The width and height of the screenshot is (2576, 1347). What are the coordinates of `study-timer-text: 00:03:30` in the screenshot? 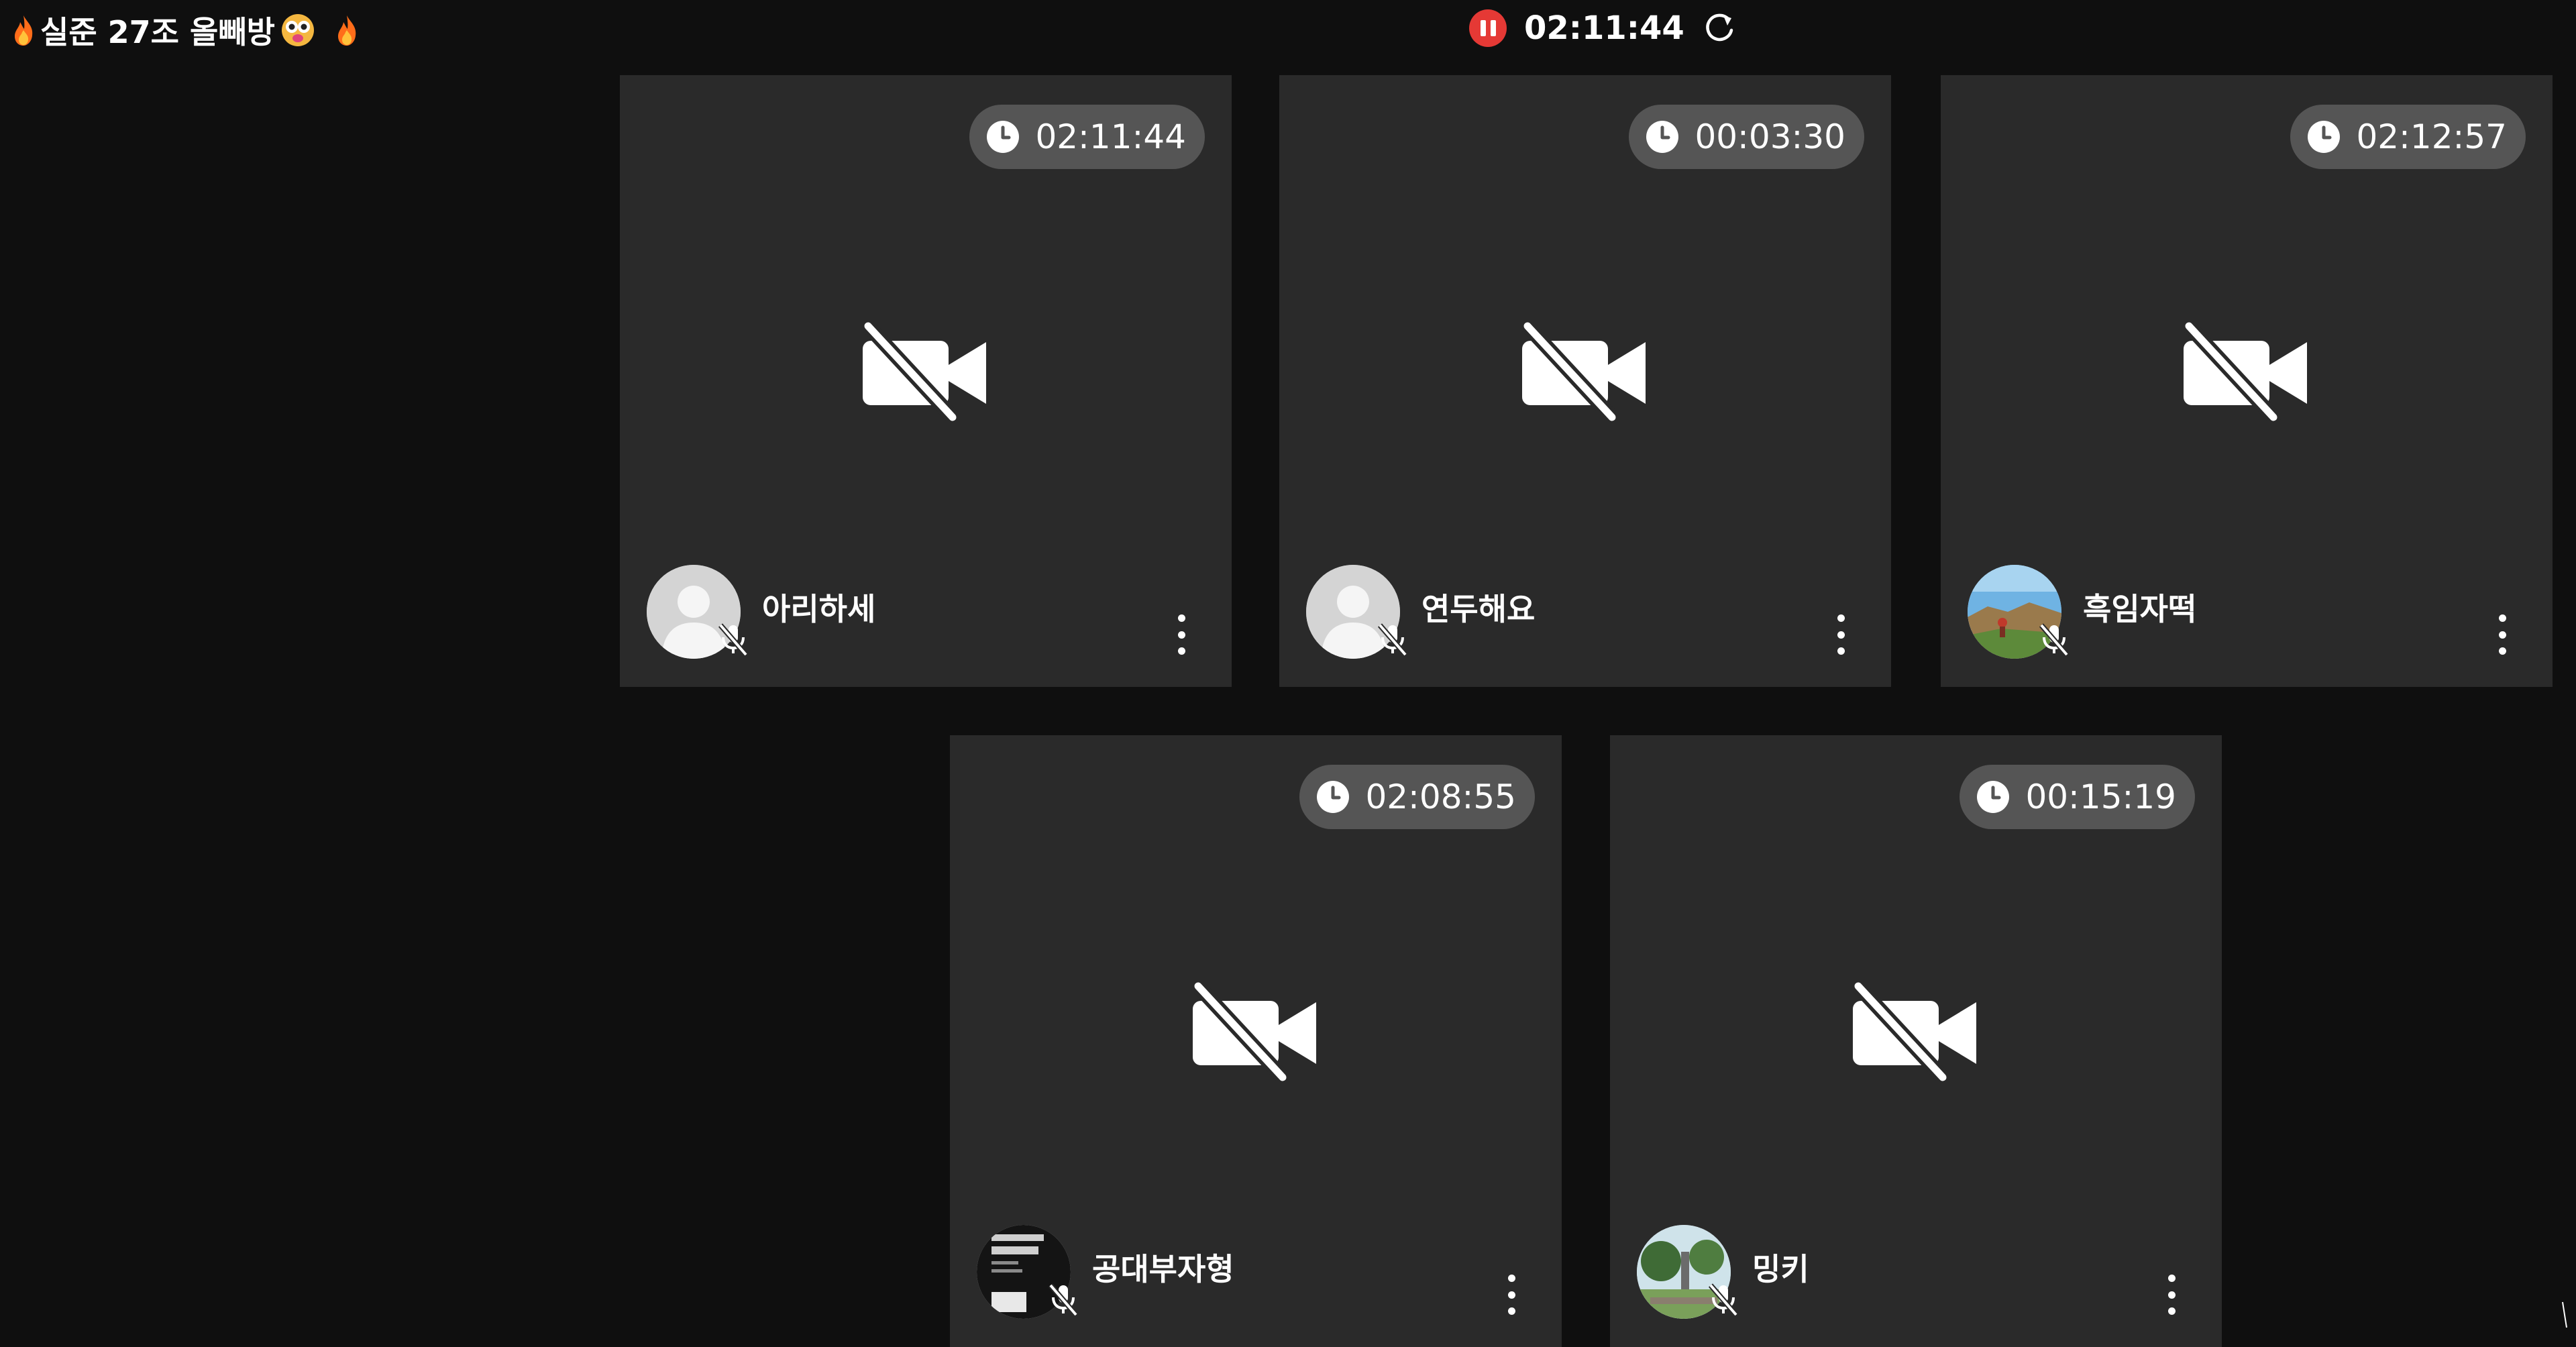 It's located at (1770, 136).